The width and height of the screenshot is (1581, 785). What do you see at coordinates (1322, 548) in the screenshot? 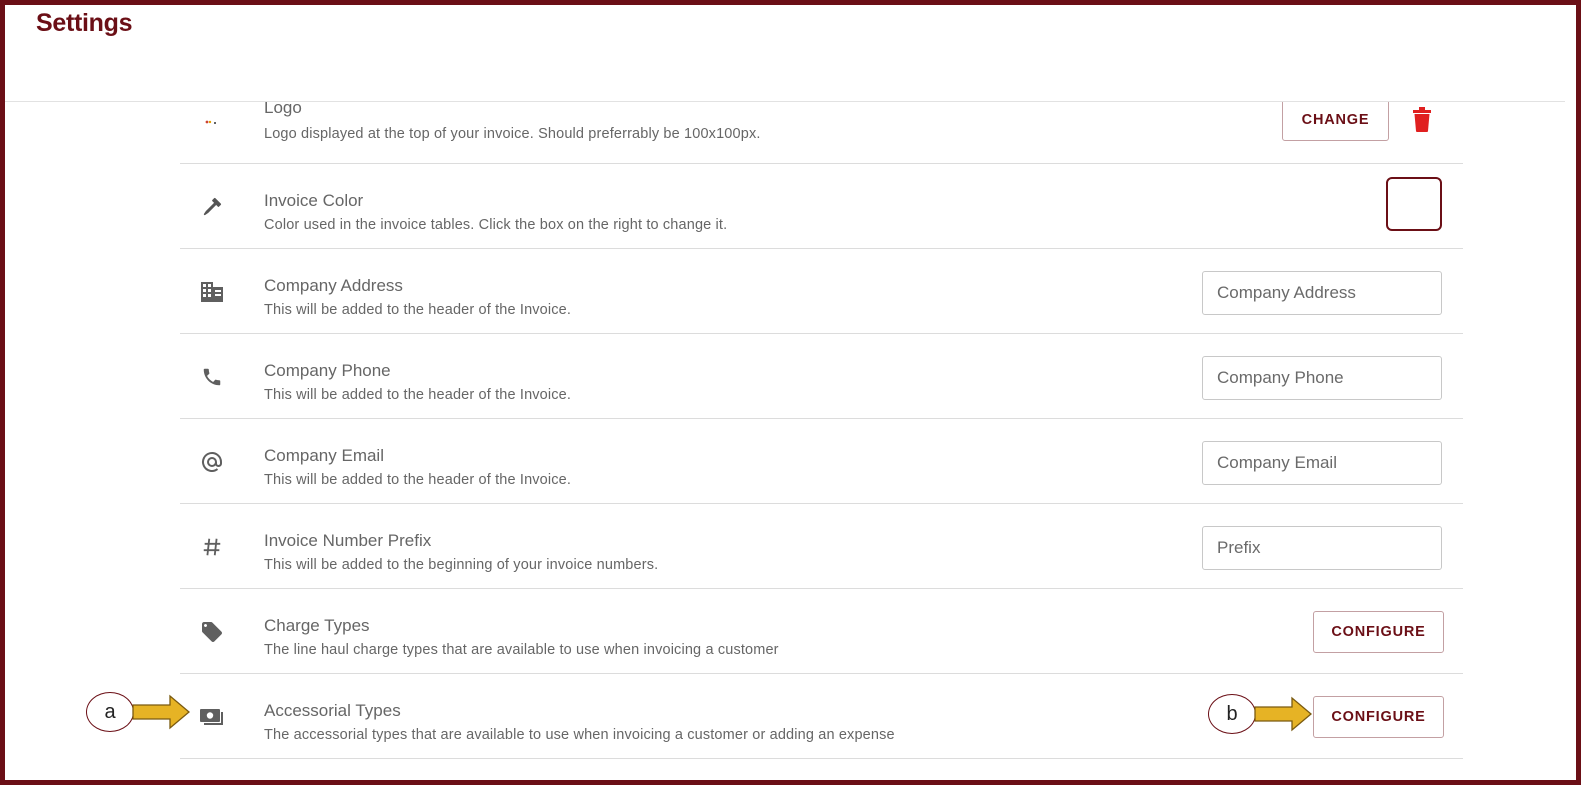
I see `invoice-prefix-input` at bounding box center [1322, 548].